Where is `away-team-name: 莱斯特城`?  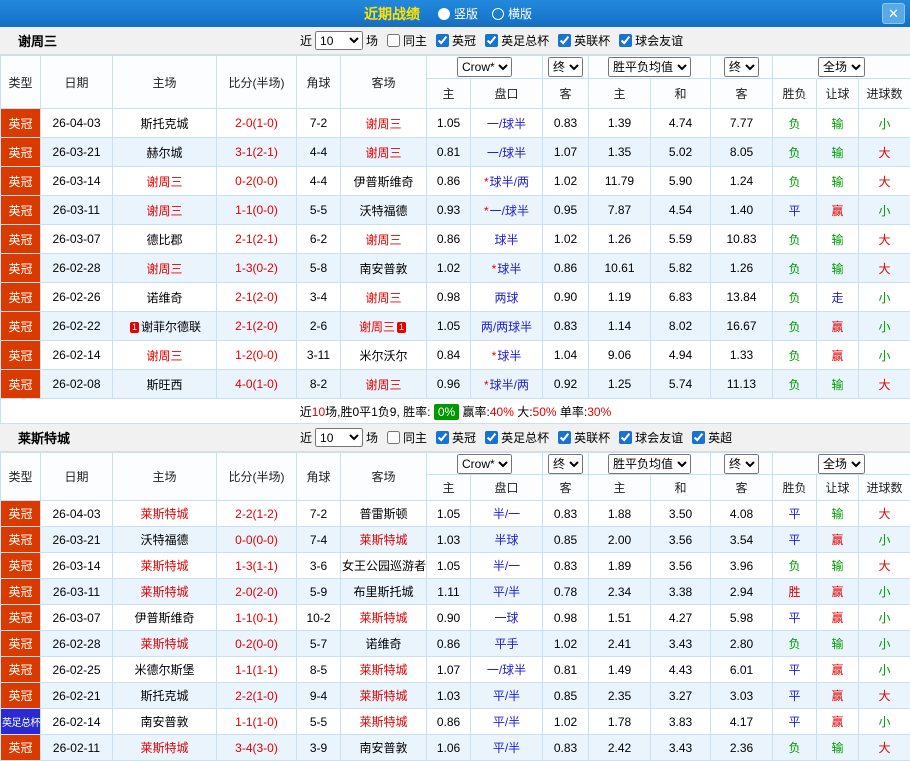 away-team-name: 莱斯特城 is located at coordinates (383, 540).